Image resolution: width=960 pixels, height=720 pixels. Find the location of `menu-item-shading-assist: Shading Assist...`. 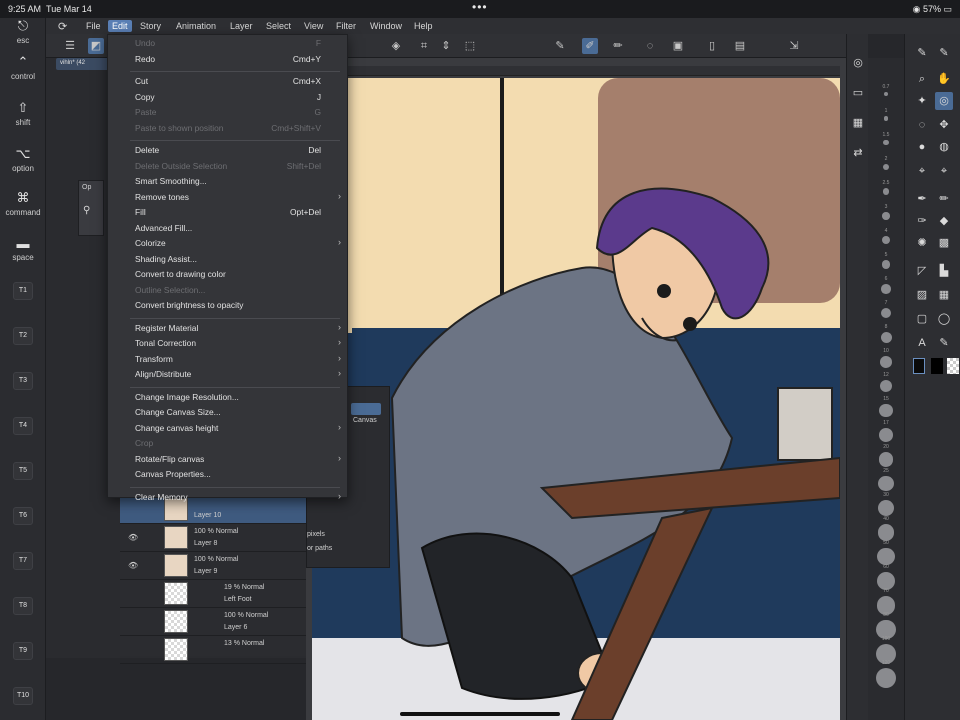

menu-item-shading-assist: Shading Assist... is located at coordinates (227, 260).